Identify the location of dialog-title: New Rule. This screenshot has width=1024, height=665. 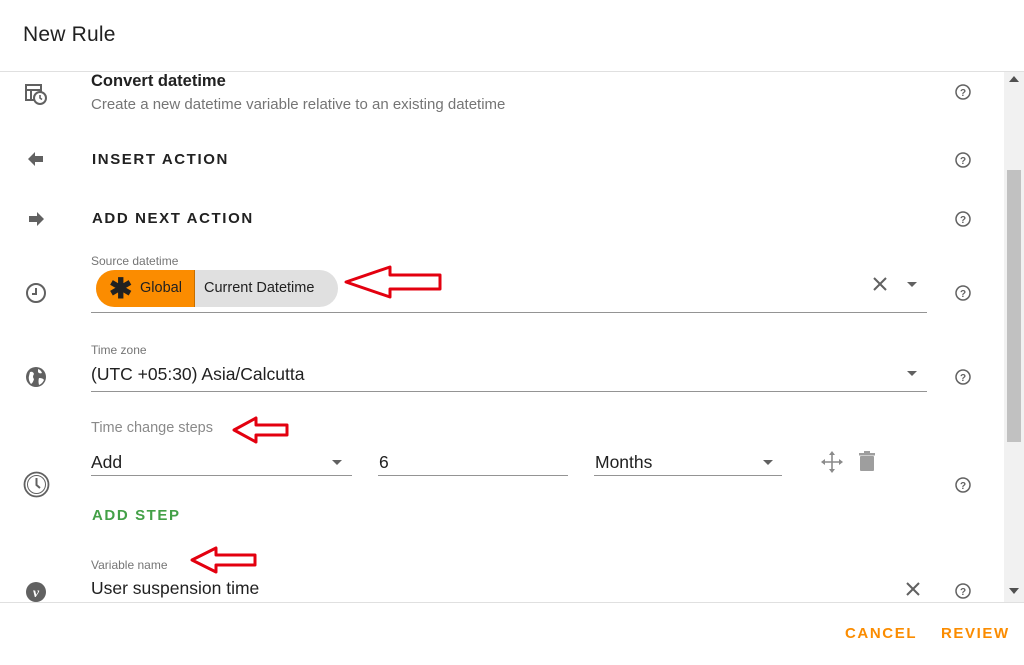
(69, 34).